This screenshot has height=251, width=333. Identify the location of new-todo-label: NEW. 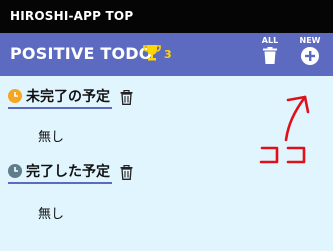
(310, 40).